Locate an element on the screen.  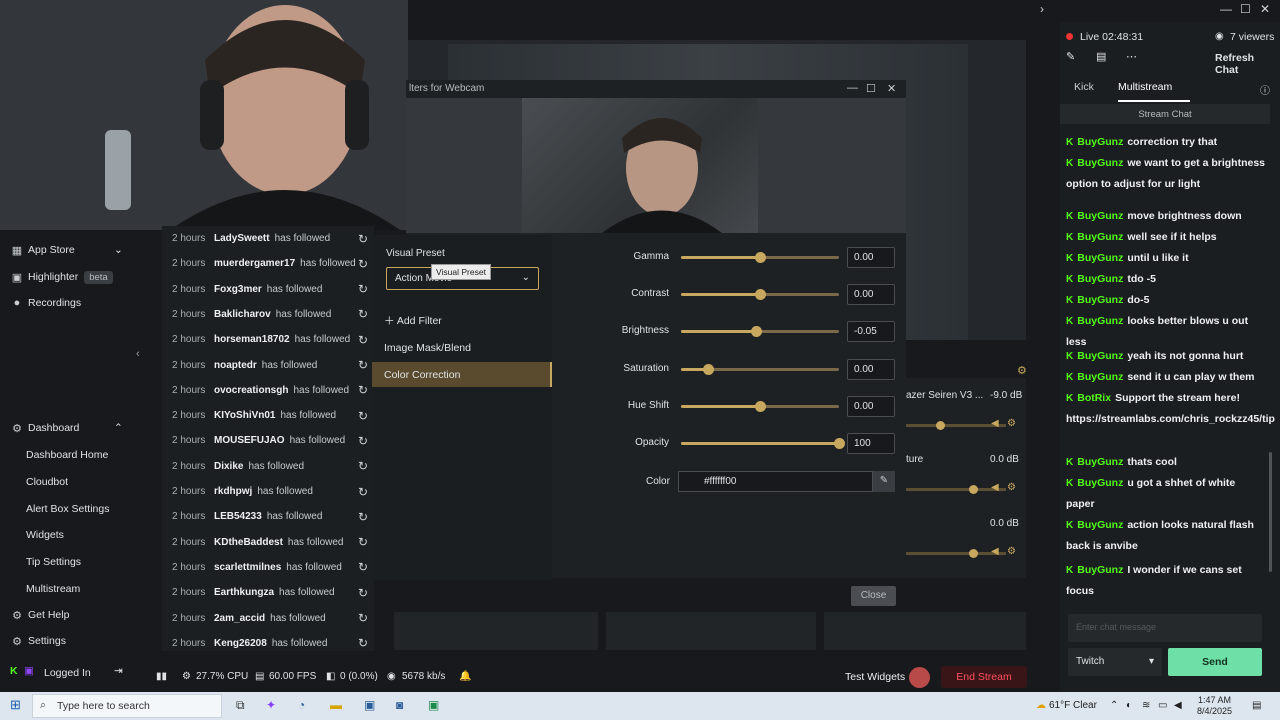
file-explorer-icon: ▬ is located at coordinates (336, 705).